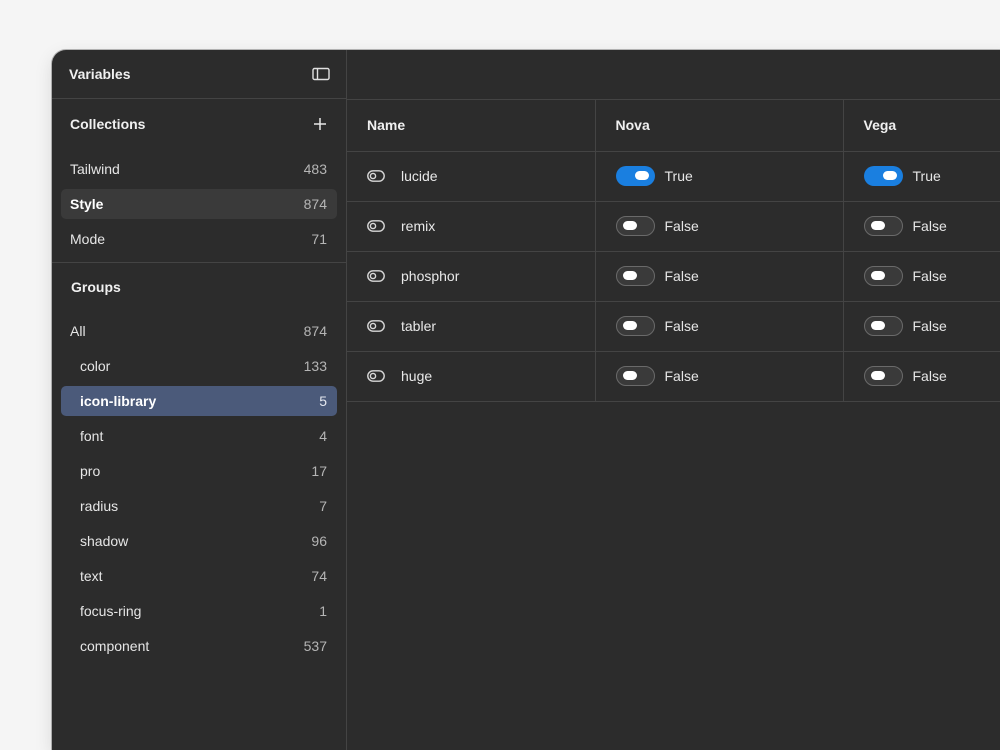 This screenshot has width=1000, height=750. I want to click on column-header-vega: Vega, so click(921, 126).